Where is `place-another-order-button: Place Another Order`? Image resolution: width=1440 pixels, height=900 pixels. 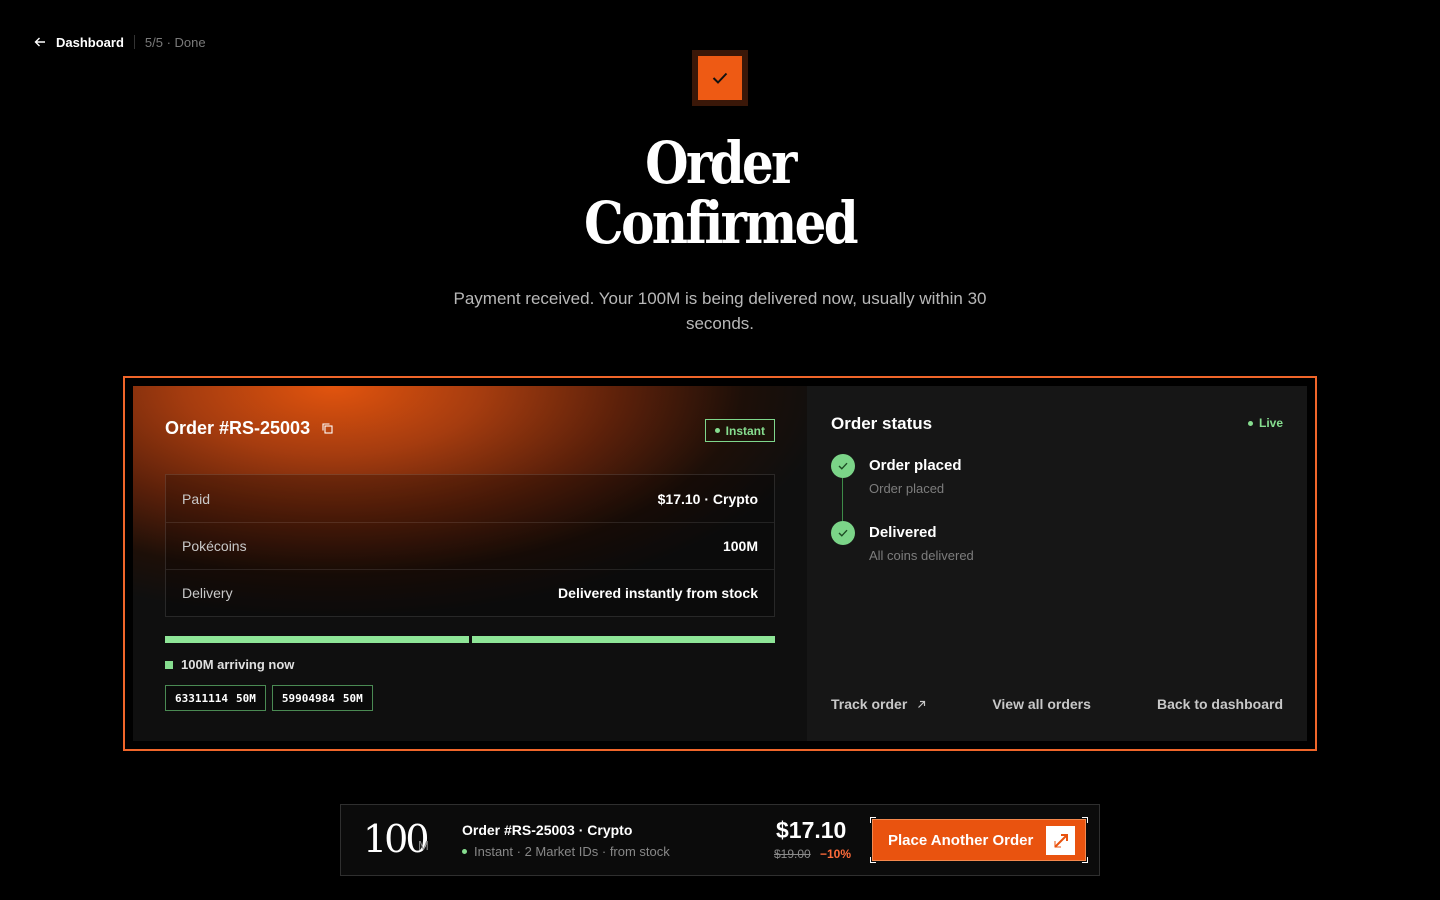 place-another-order-button: Place Another Order is located at coordinates (979, 840).